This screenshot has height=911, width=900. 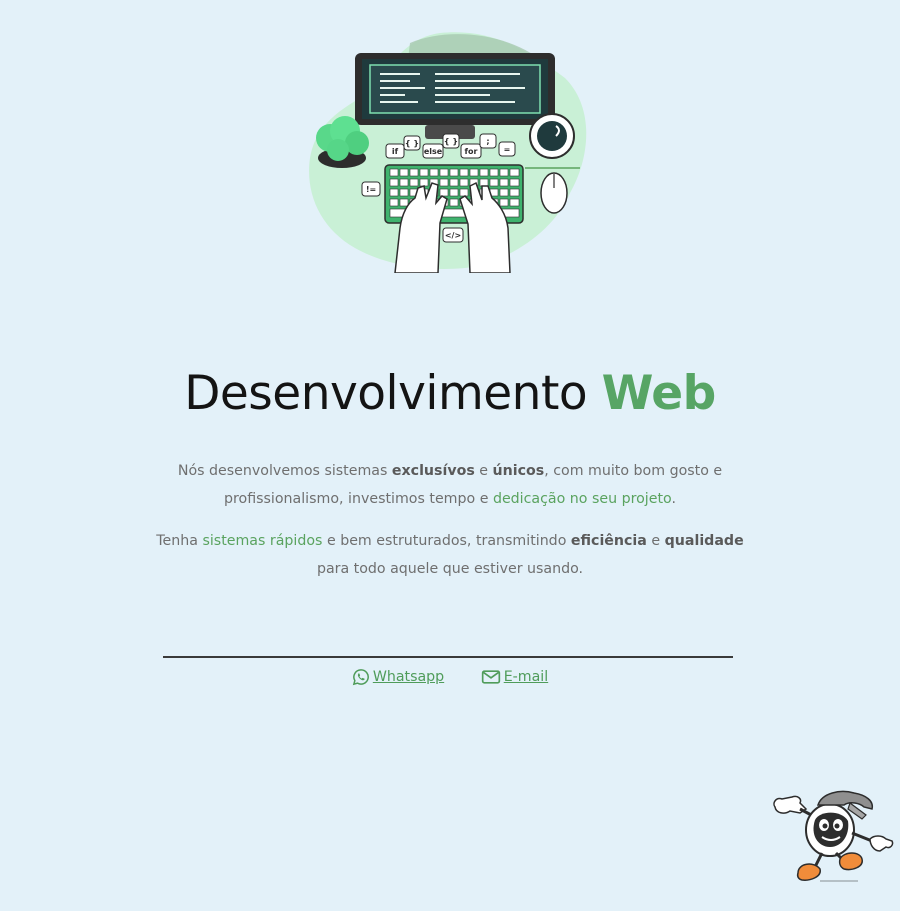 What do you see at coordinates (659, 393) in the screenshot?
I see `title-accent: Web` at bounding box center [659, 393].